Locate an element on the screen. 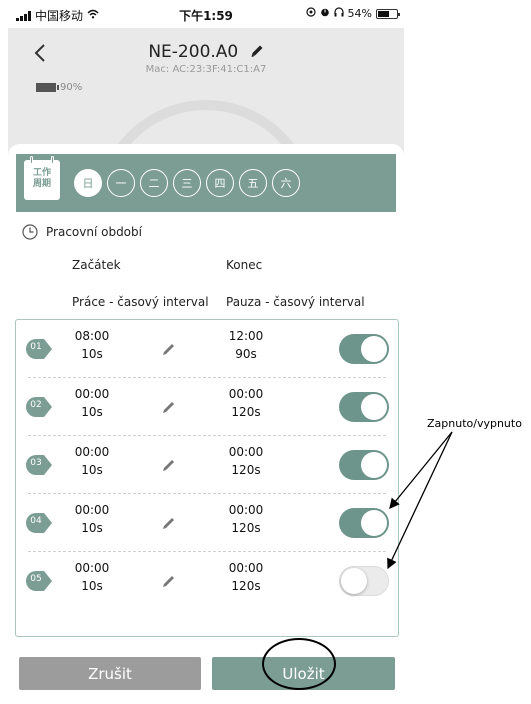  pause-interval: 90s is located at coordinates (246, 354).